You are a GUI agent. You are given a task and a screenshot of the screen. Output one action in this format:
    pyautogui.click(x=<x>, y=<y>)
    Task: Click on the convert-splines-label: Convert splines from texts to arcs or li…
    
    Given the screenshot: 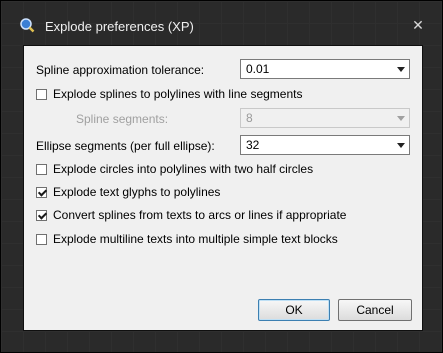 What is the action you would take?
    pyautogui.click(x=200, y=215)
    